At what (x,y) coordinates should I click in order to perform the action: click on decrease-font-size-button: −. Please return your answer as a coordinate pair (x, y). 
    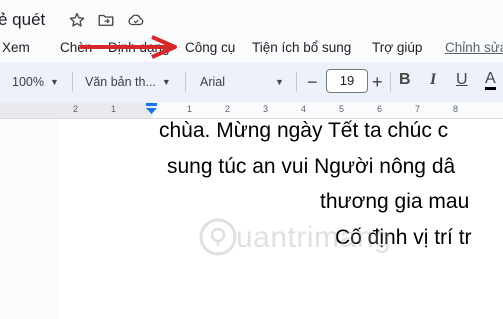
    Looking at the image, I should click on (312, 82).